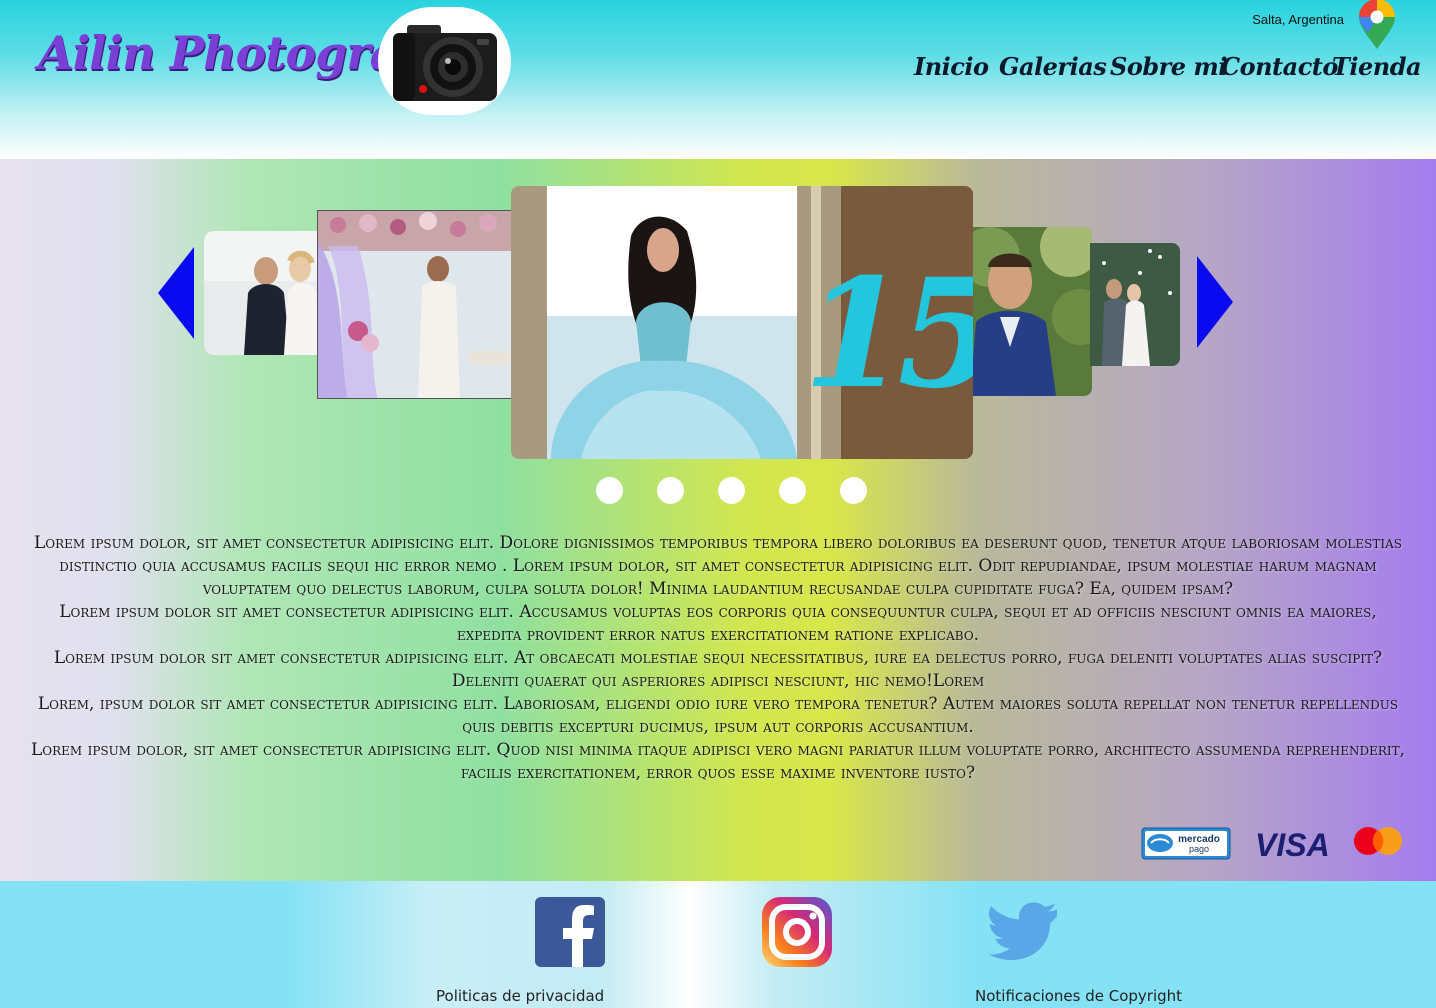  Describe the element at coordinates (951, 66) in the screenshot. I see `nav-inicio: Inicio` at that location.